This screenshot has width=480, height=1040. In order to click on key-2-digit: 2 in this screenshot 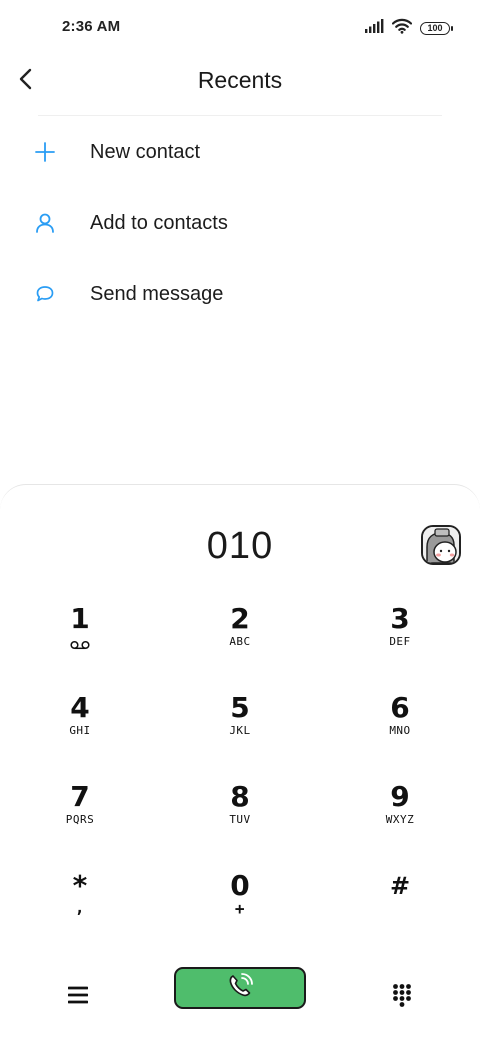, I will do `click(240, 618)`.